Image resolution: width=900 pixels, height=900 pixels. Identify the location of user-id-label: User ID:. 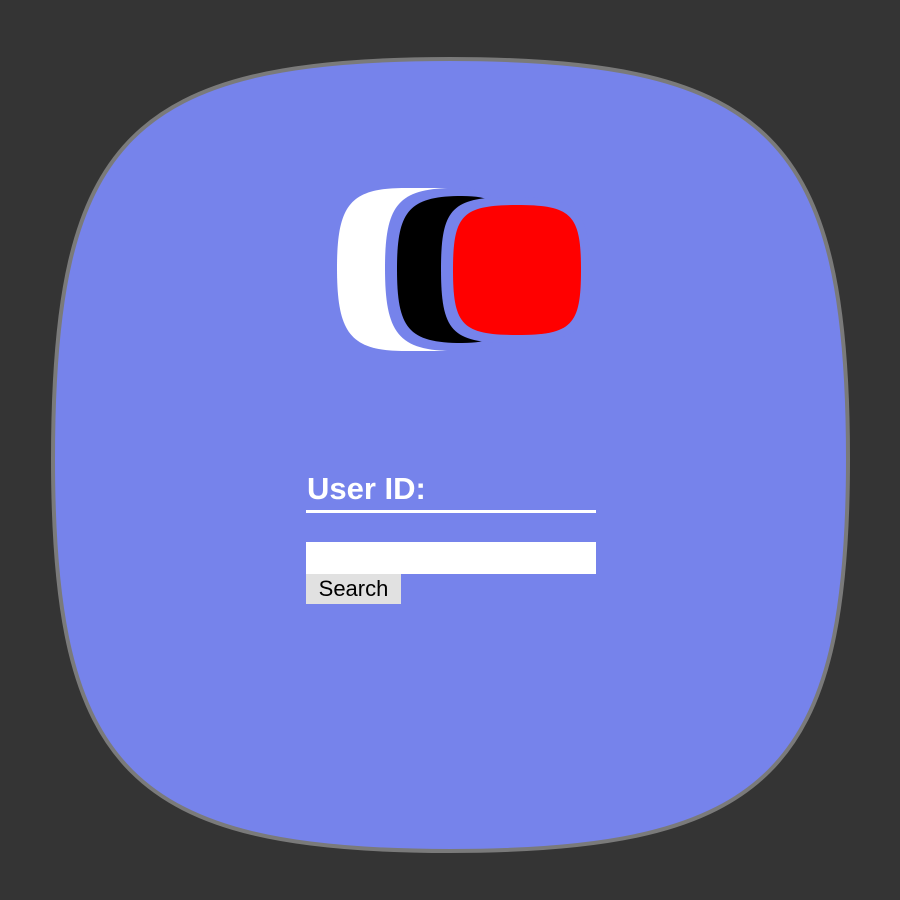
(366, 488).